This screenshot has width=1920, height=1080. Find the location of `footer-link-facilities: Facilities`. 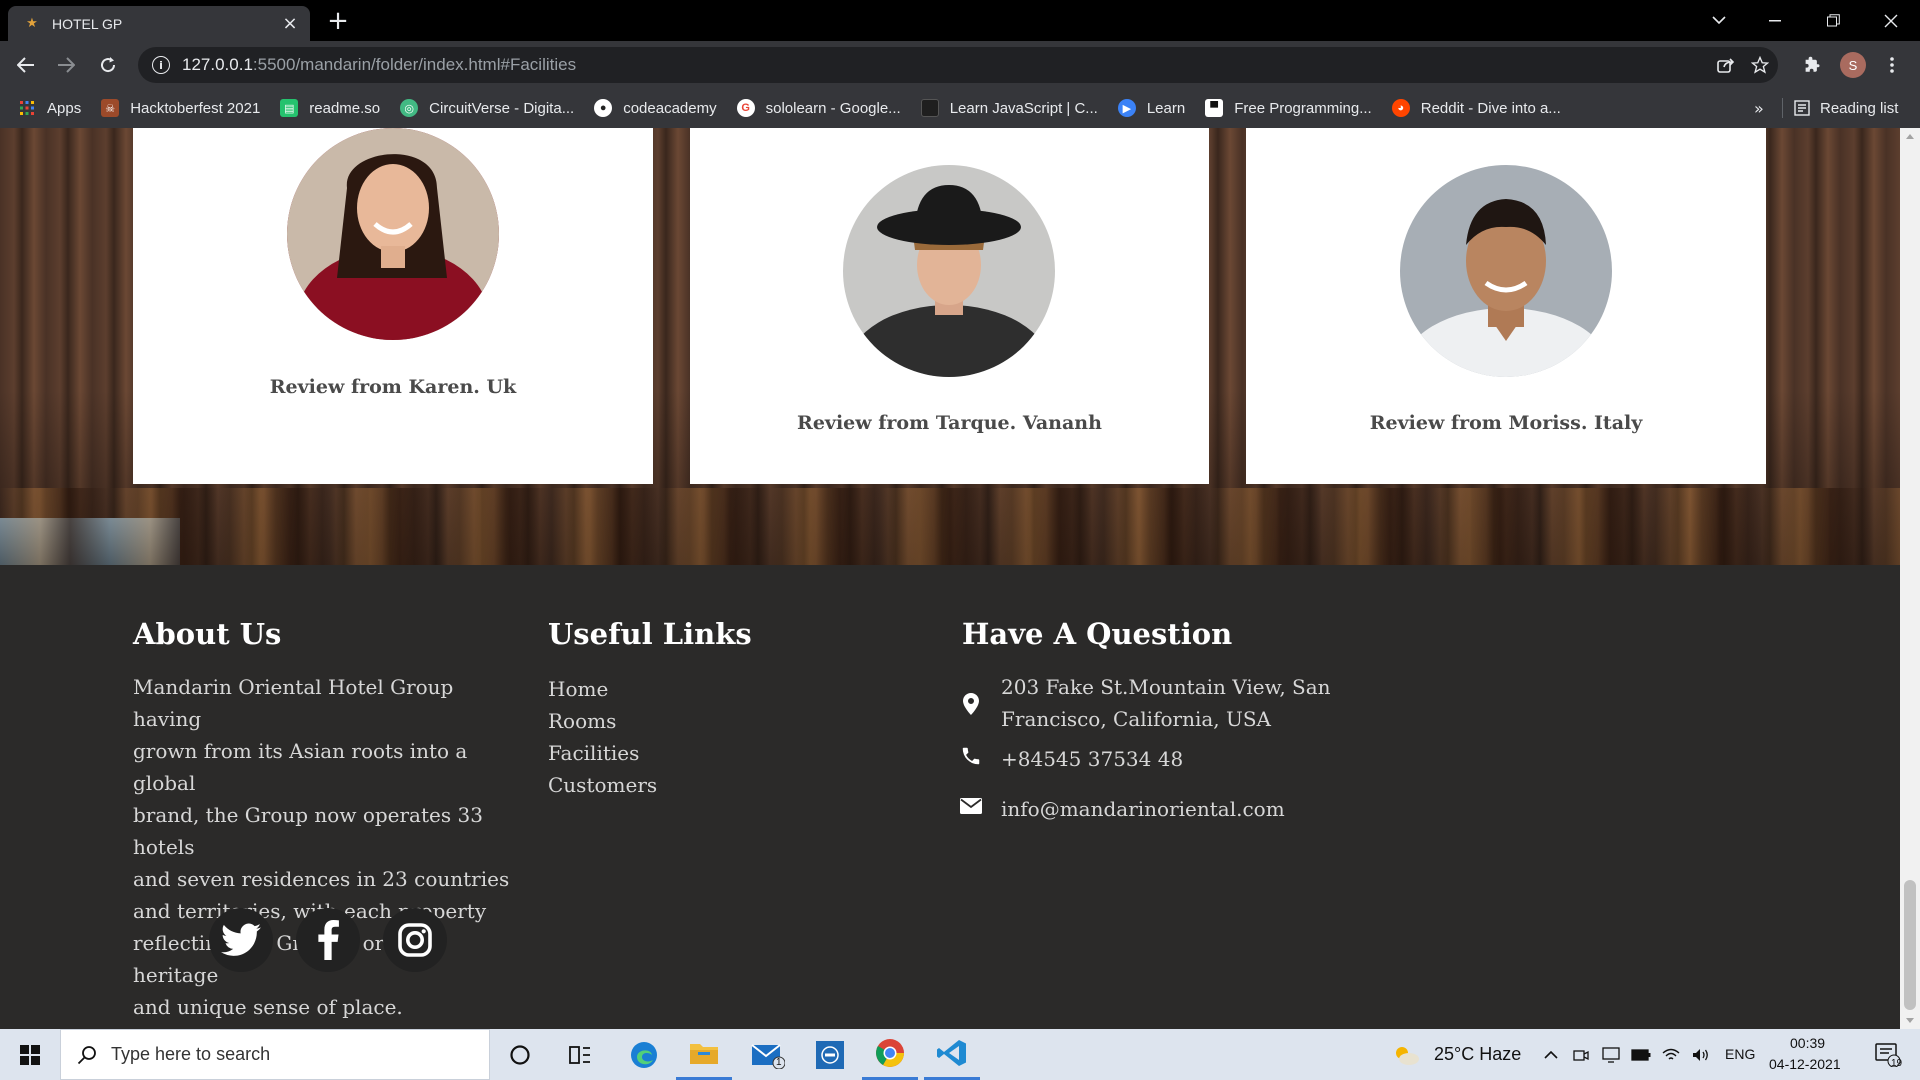

footer-link-facilities: Facilities is located at coordinates (593, 753).